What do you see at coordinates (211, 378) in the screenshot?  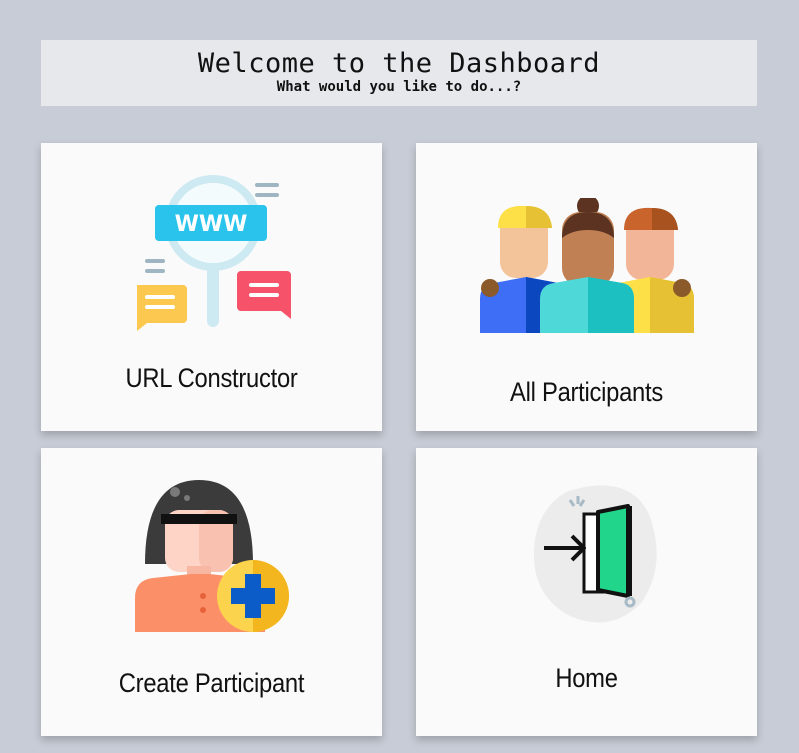 I see `url-constructor-label: URL Constructor` at bounding box center [211, 378].